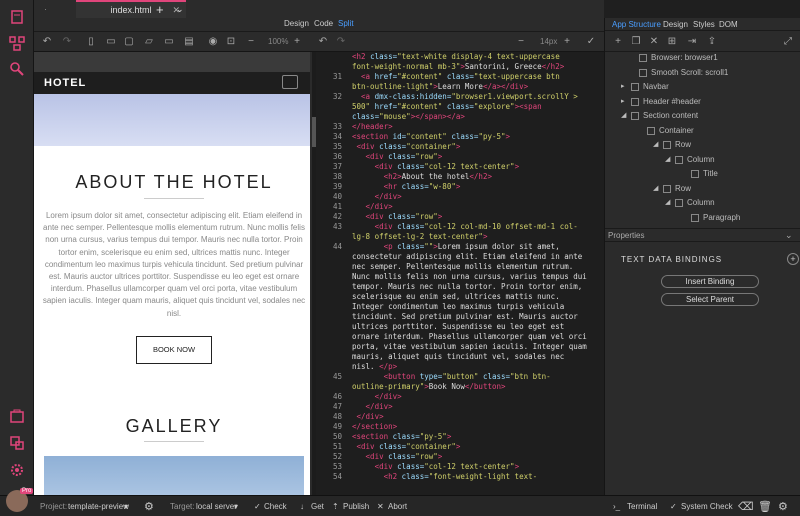 This screenshot has width=800, height=516. I want to click on code-line: 38 <h2>About the hotel</h2>, so click(460, 177).